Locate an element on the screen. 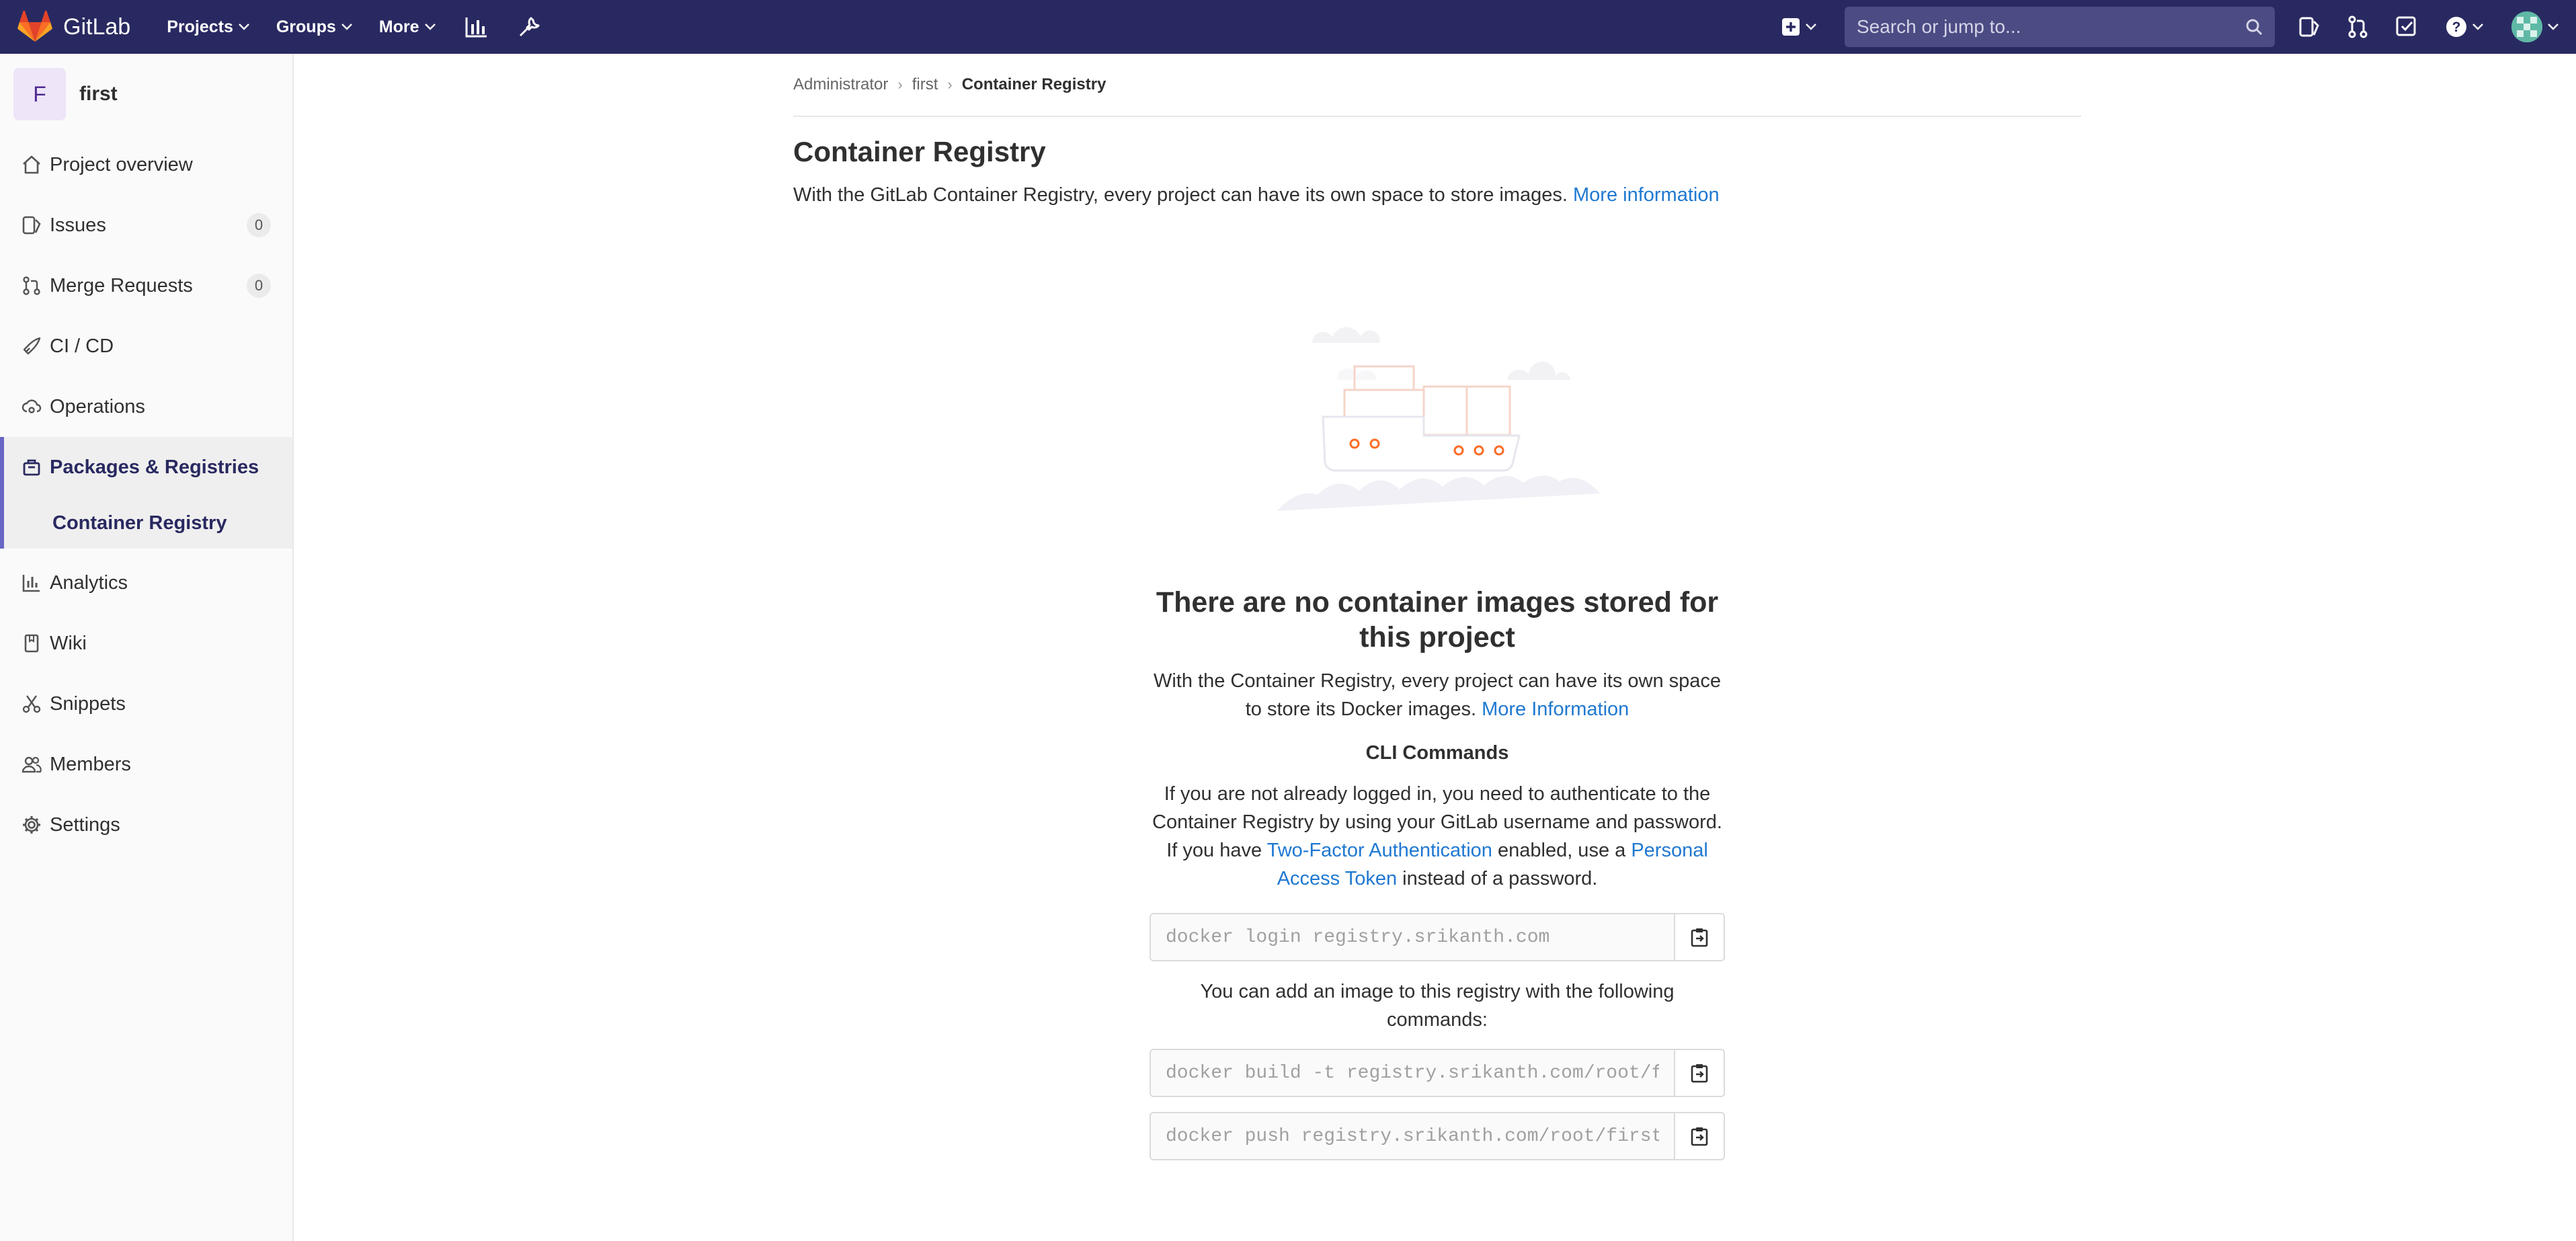  copy-build-command-button is located at coordinates (1699, 1073).